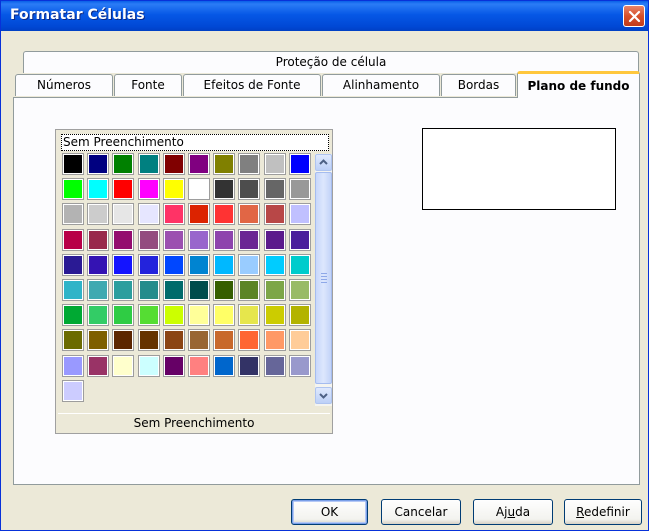 Image resolution: width=649 pixels, height=531 pixels. I want to click on tab-font: Fonte, so click(148, 85).